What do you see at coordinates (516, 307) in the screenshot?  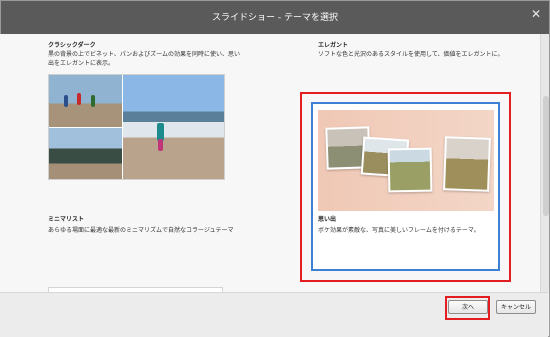 I see `cancel-button: キャンセル` at bounding box center [516, 307].